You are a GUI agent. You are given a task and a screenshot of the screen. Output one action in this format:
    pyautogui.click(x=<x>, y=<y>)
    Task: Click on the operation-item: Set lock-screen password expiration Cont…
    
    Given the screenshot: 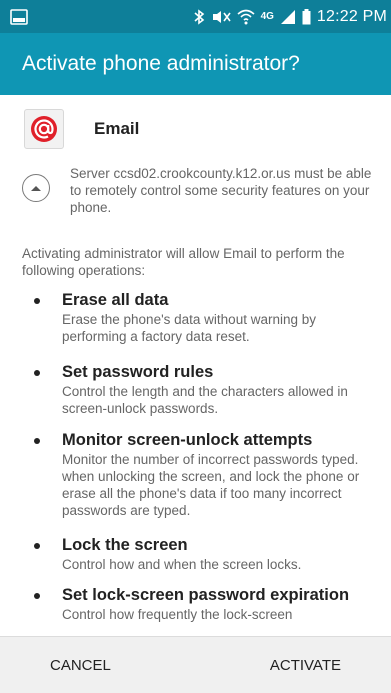 What is the action you would take?
    pyautogui.click(x=202, y=604)
    